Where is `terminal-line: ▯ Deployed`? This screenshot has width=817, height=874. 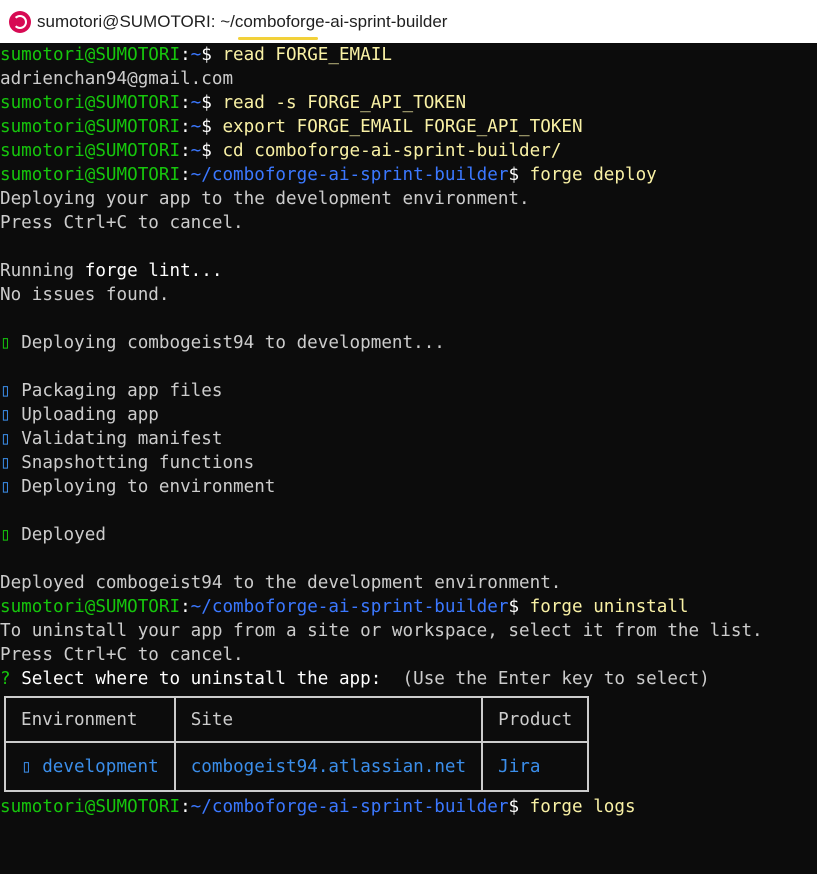
terminal-line: ▯ Deployed is located at coordinates (408, 535).